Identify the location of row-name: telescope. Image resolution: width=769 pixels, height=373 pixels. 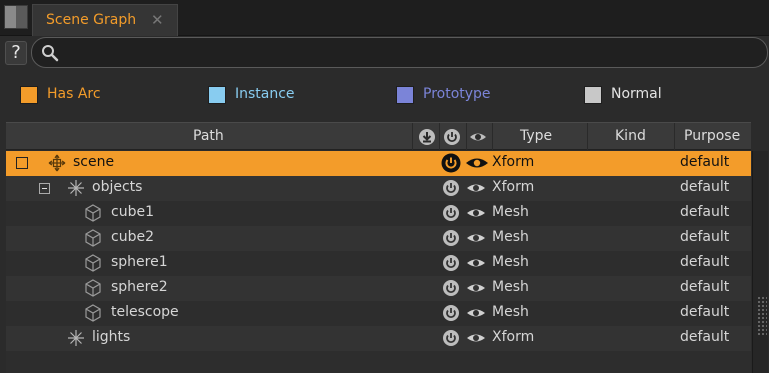
(145, 312).